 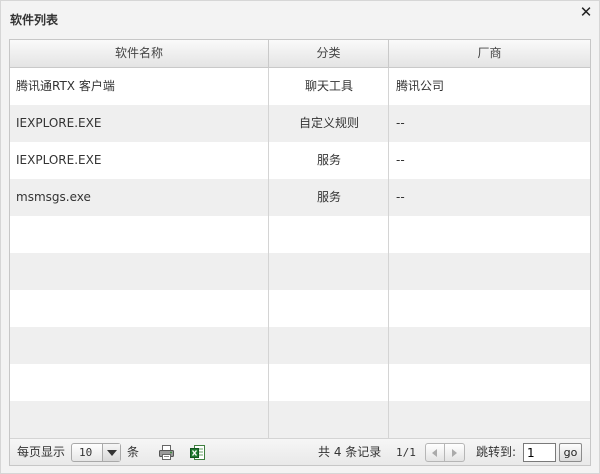 What do you see at coordinates (300, 160) in the screenshot?
I see `table-row: IEXPLORE.EXE 服务 --` at bounding box center [300, 160].